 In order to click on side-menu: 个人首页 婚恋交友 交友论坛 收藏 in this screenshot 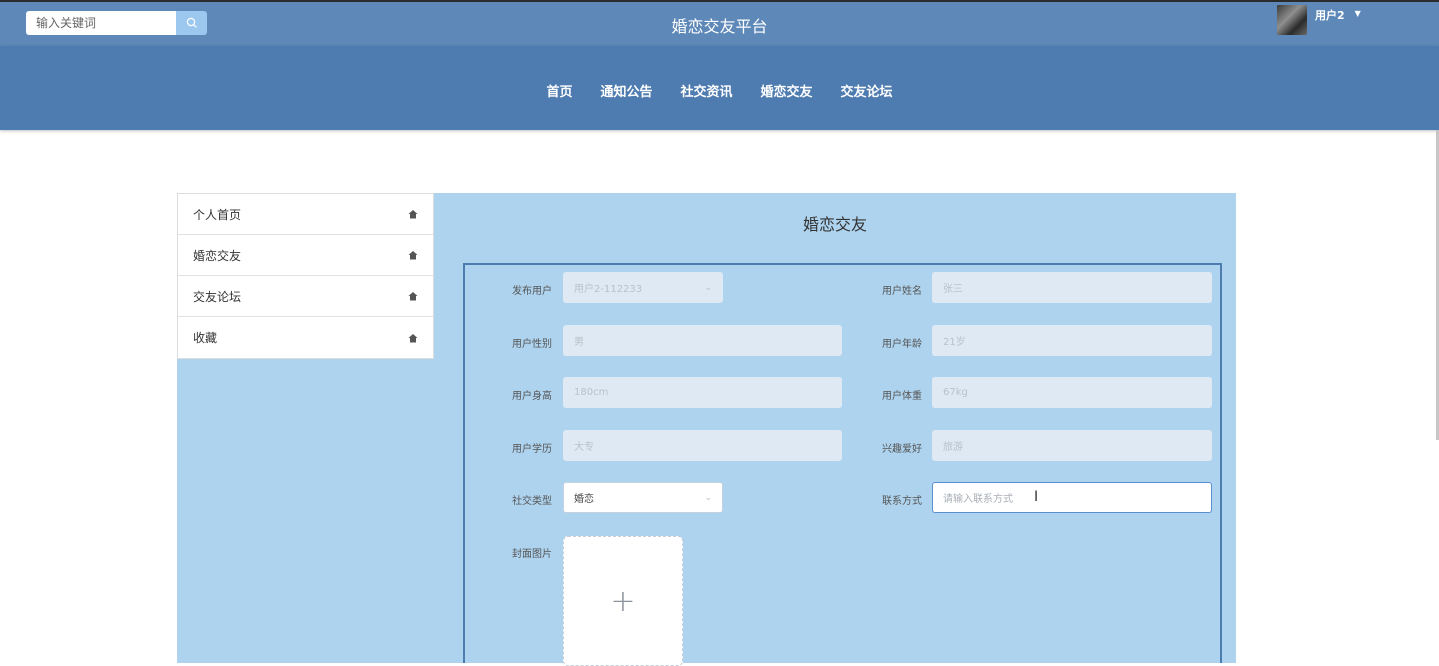, I will do `click(305, 276)`.